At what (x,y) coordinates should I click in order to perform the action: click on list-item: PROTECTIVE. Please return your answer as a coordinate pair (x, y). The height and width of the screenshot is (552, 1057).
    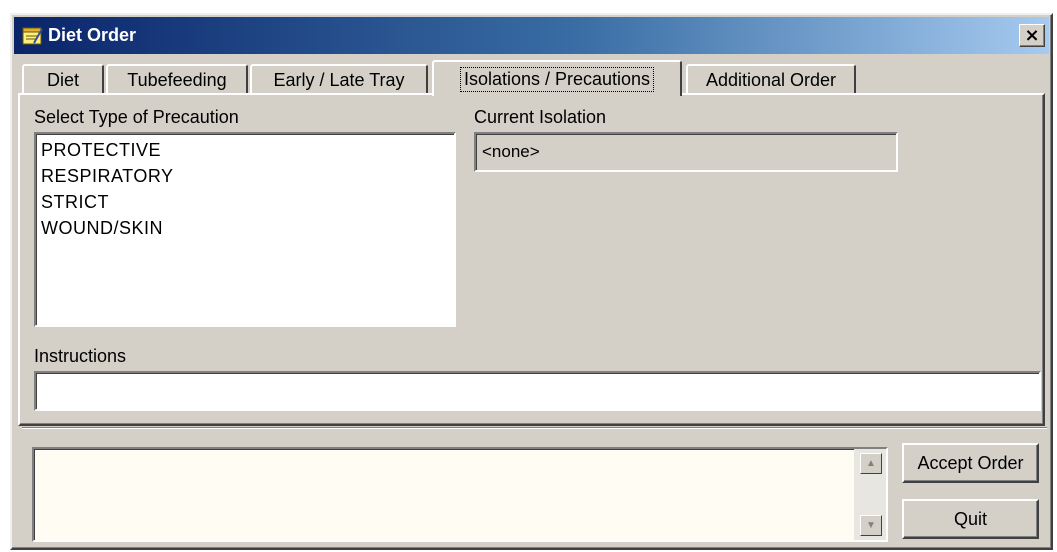
    Looking at the image, I should click on (245, 150).